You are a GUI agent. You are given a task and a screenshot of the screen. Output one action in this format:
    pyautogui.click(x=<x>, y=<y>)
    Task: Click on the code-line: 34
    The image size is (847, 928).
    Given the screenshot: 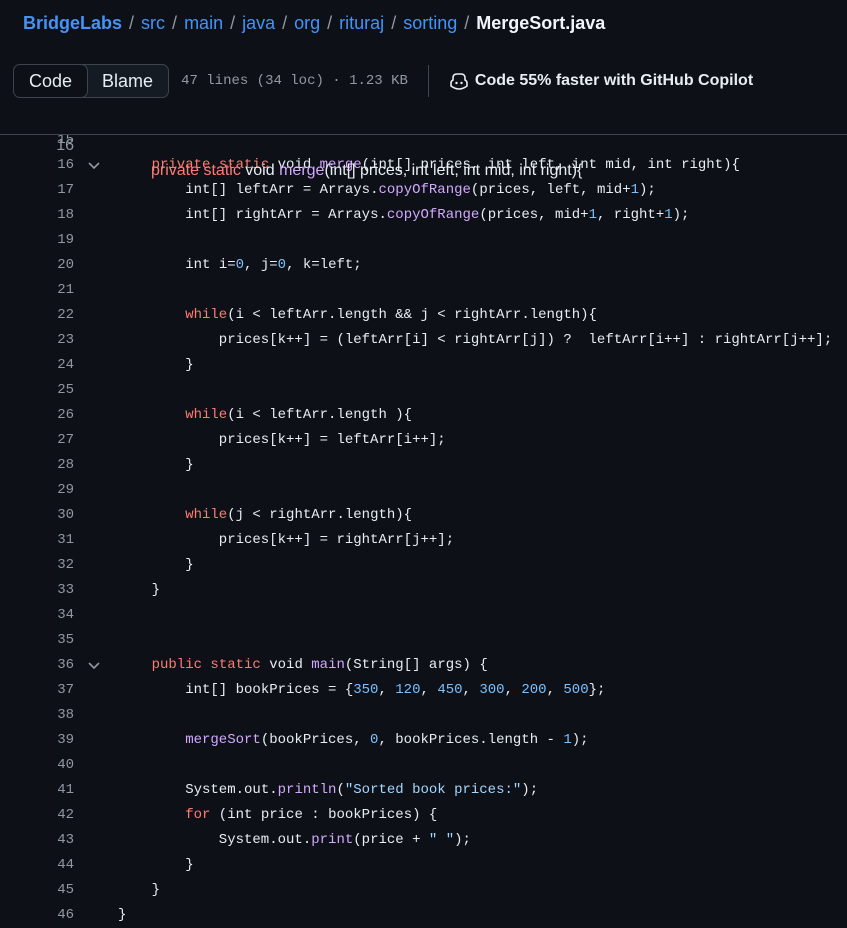 What is the action you would take?
    pyautogui.click(x=423, y=615)
    